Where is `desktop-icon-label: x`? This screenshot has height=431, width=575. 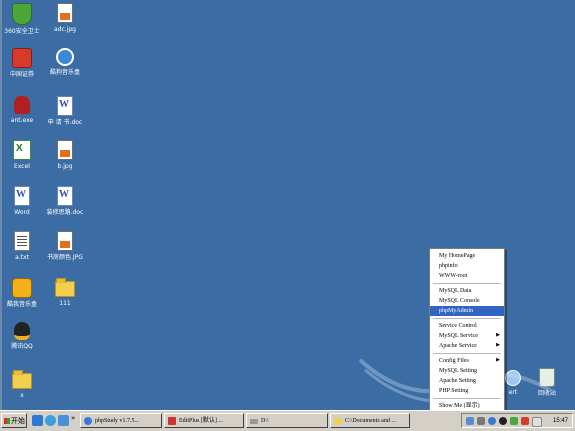 desktop-icon-label: x is located at coordinates (22, 395).